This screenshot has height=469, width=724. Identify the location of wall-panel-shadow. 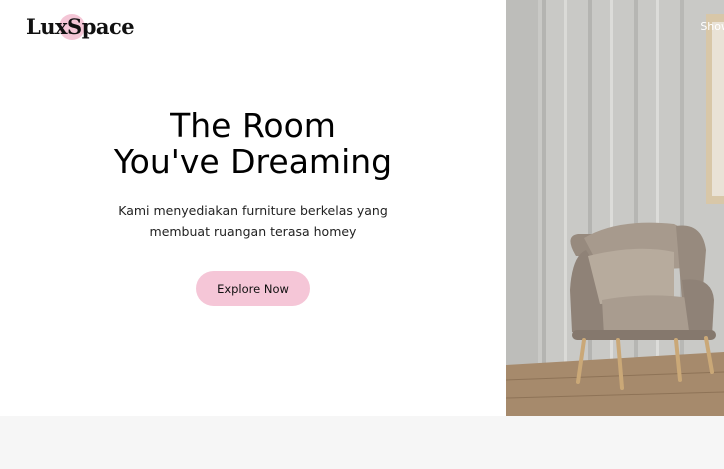
(522, 182).